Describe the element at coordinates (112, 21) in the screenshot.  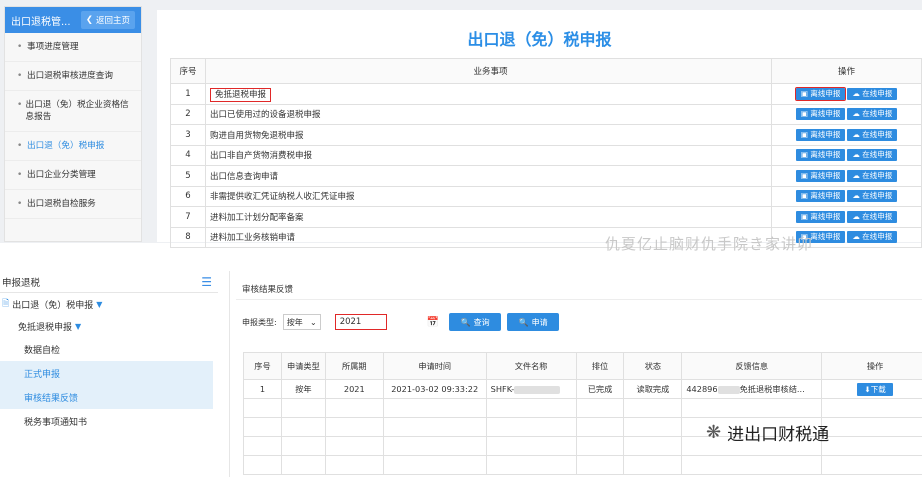
I see `back-home-label: 返回主页` at that location.